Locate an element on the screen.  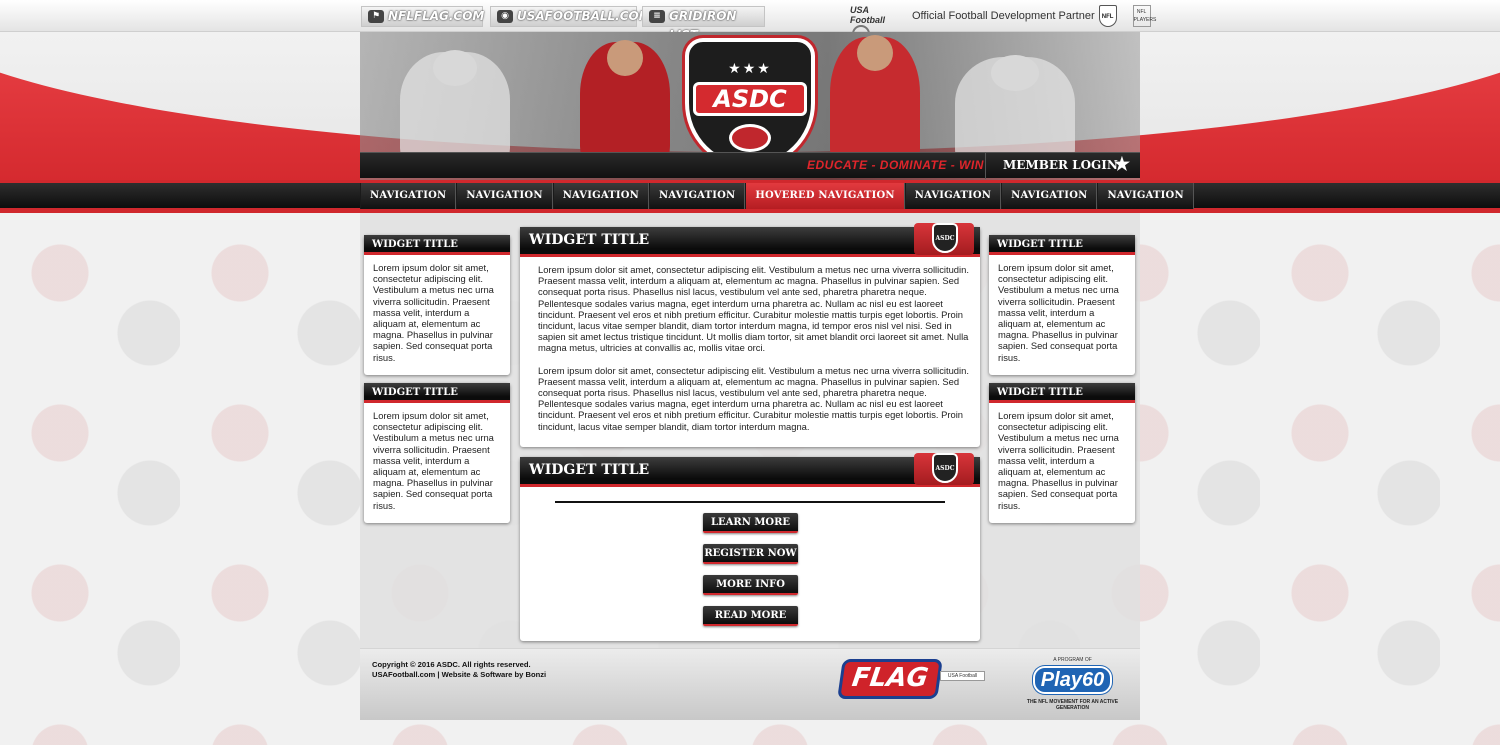
football-icon: ◉ is located at coordinates (505, 16).